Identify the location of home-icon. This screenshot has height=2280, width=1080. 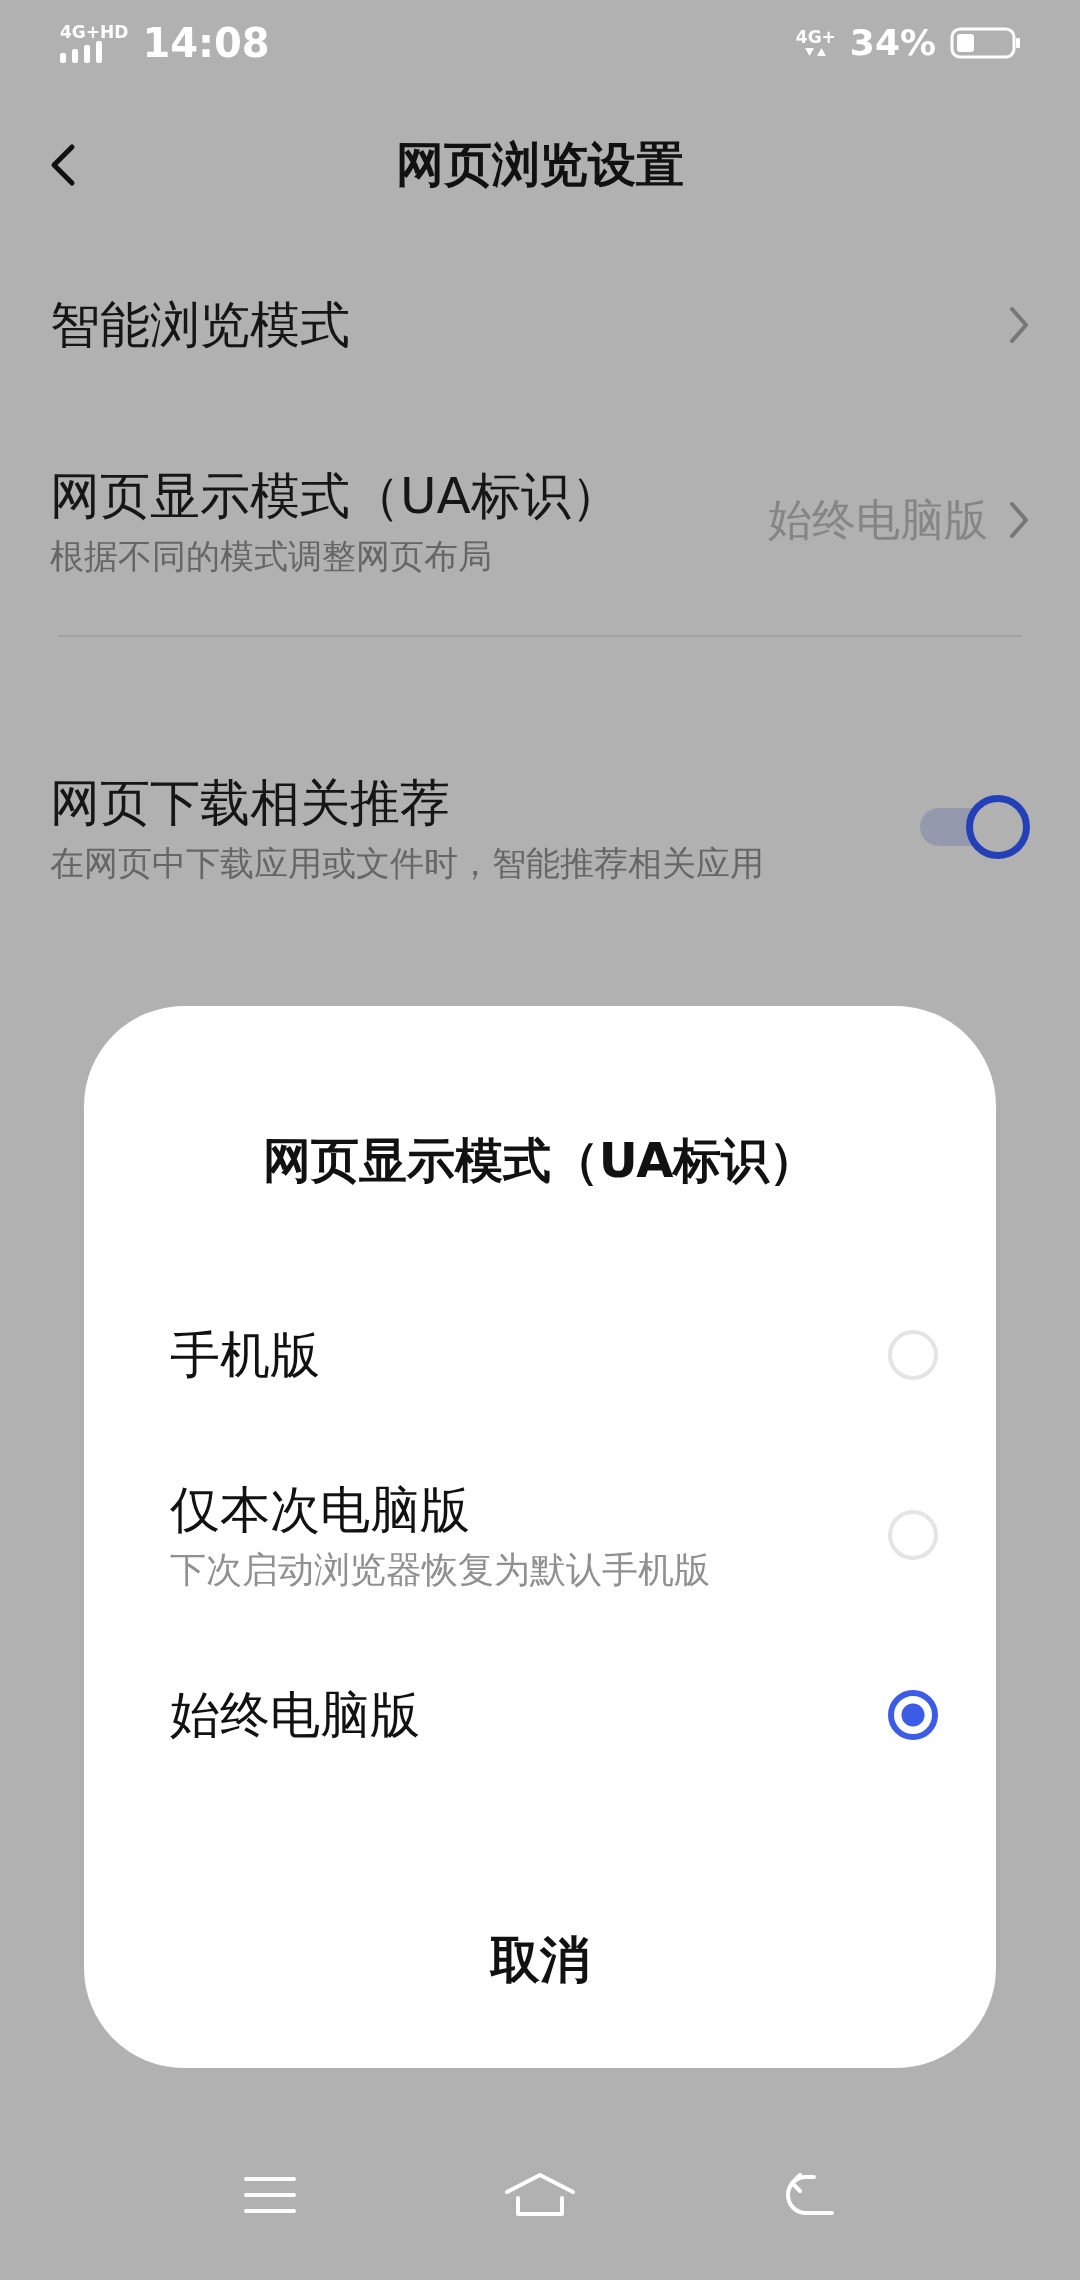
(540, 2195).